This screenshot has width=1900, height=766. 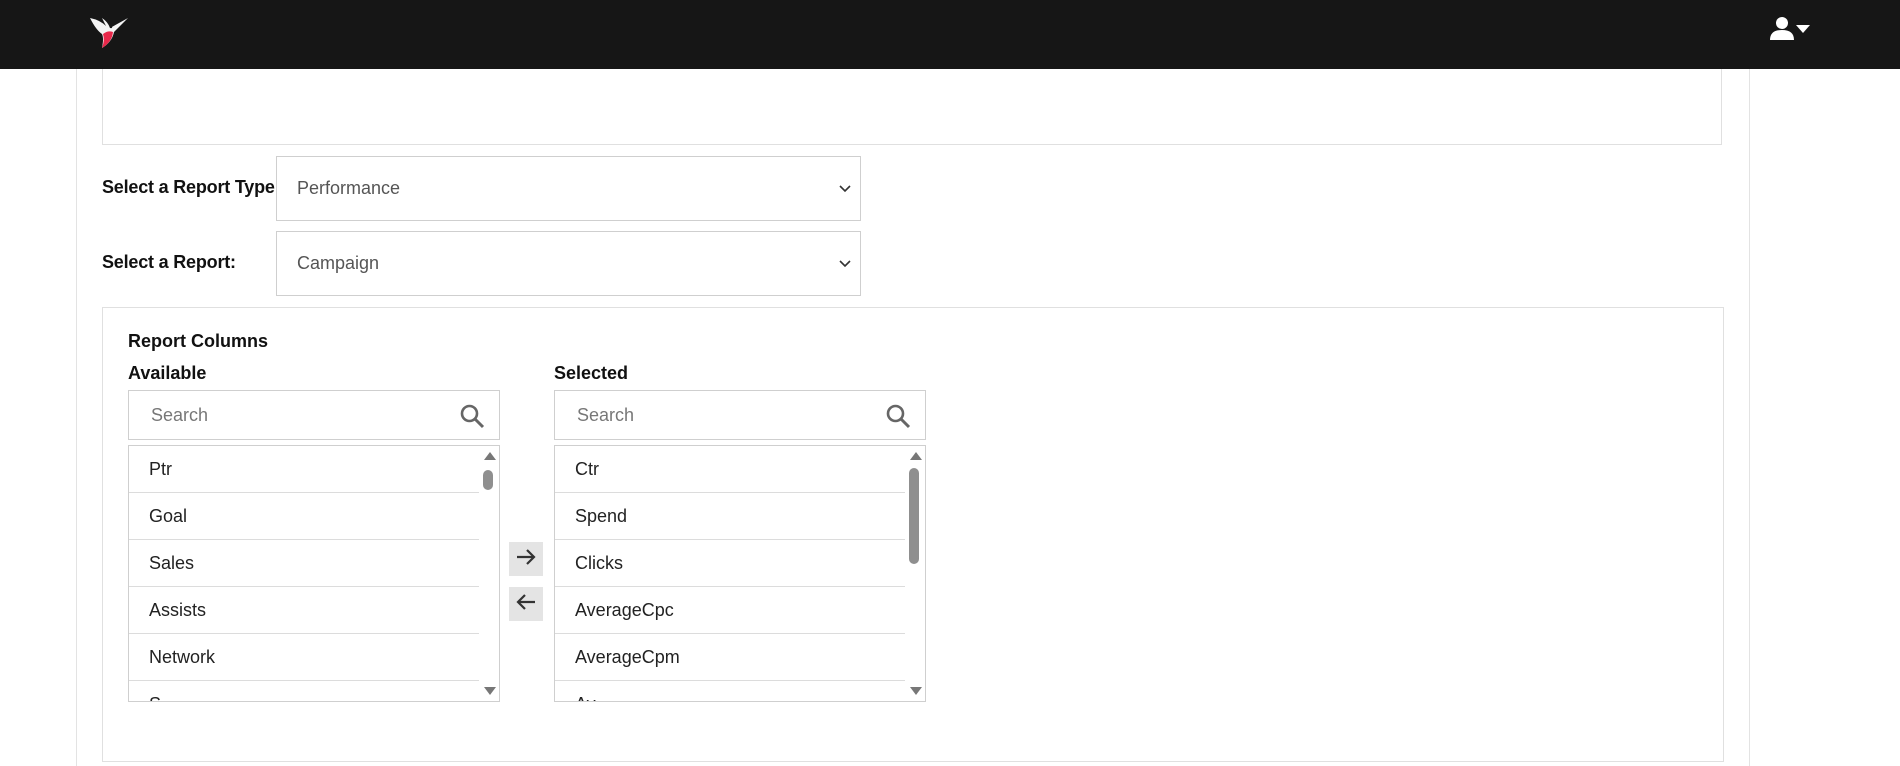 What do you see at coordinates (568, 188) in the screenshot?
I see `report-type-select: Performance` at bounding box center [568, 188].